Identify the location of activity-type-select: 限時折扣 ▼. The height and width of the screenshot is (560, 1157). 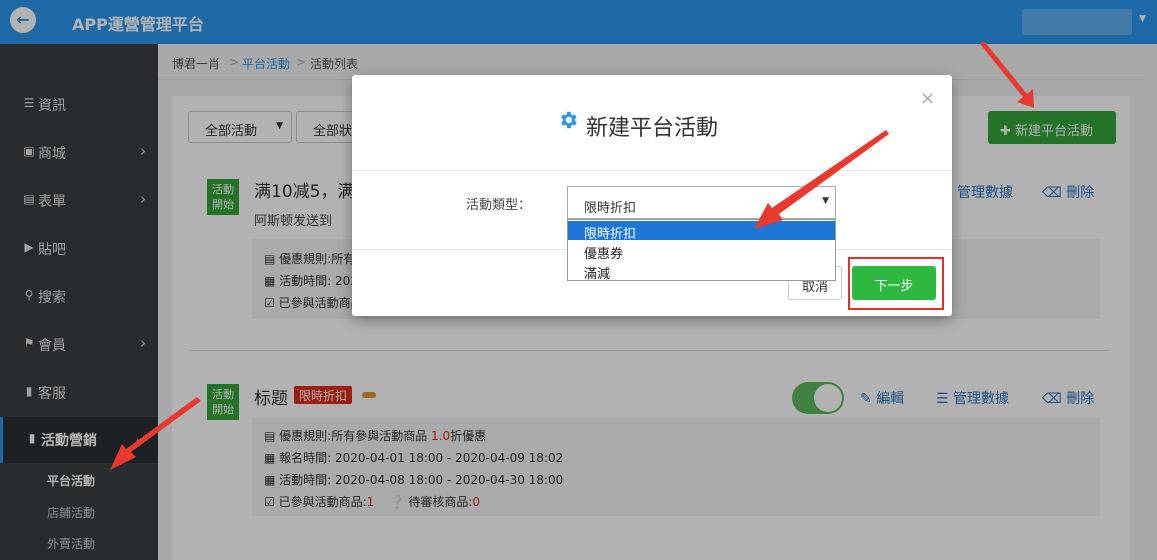
(701, 202).